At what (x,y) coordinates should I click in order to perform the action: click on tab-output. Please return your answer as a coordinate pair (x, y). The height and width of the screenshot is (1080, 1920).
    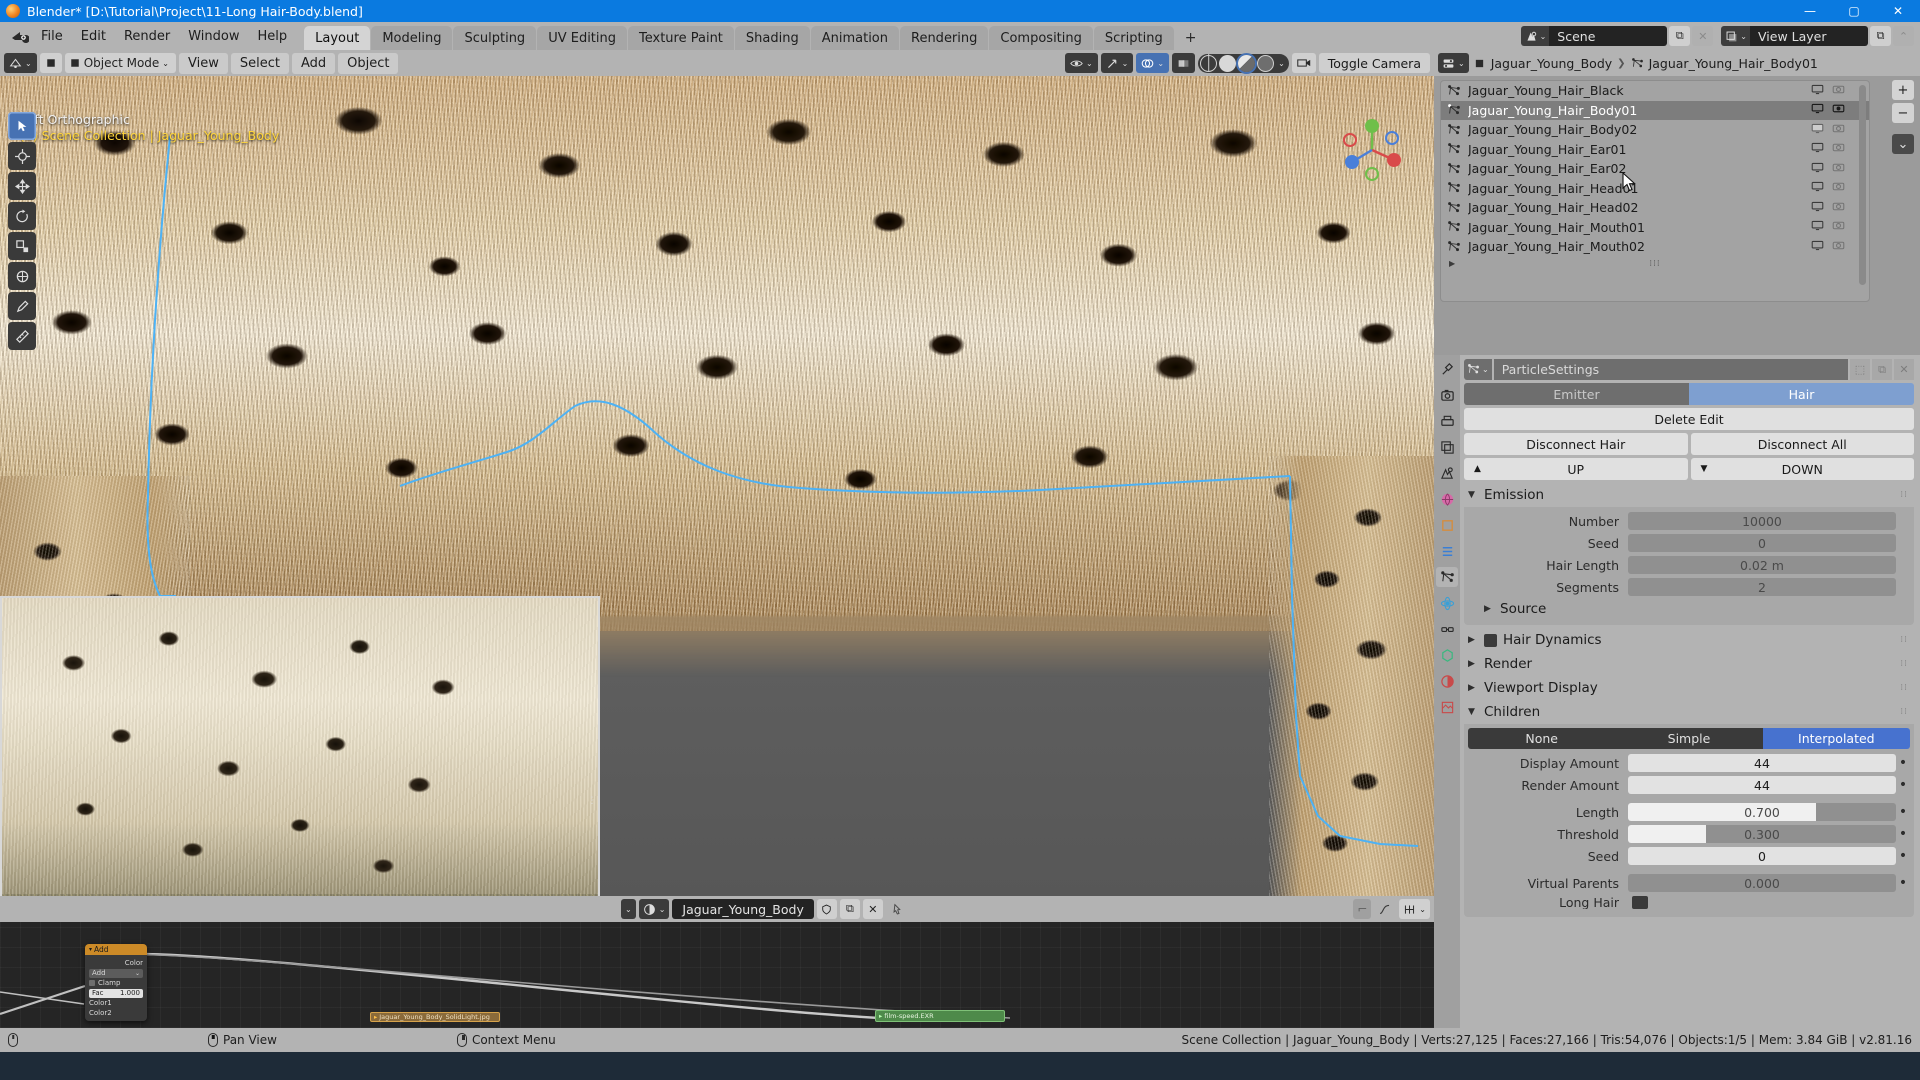
    Looking at the image, I should click on (1447, 421).